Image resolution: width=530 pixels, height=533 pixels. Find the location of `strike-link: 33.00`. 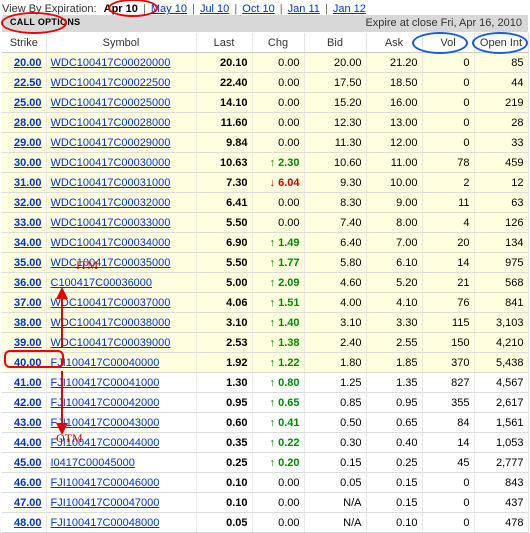

strike-link: 33.00 is located at coordinates (28, 223).